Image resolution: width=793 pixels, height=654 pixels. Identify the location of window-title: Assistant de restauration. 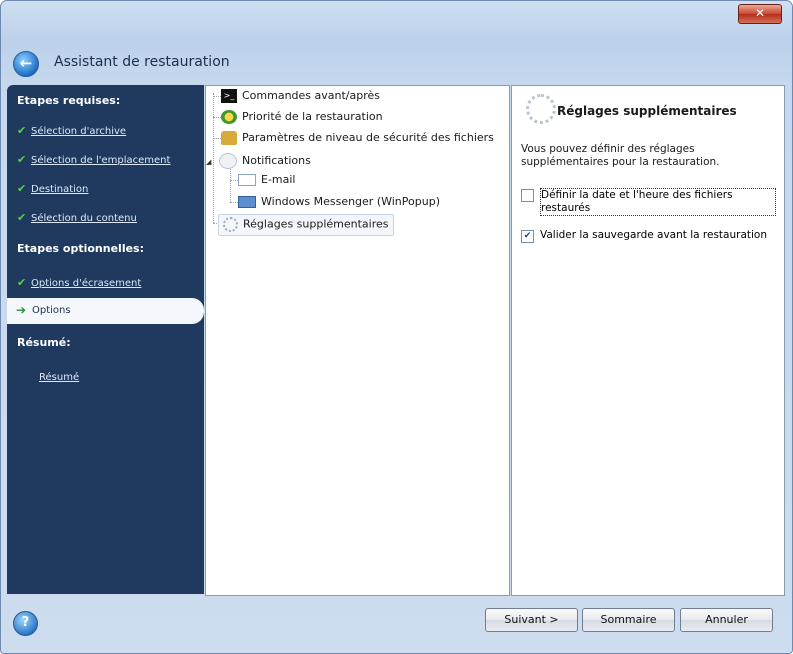
(142, 62).